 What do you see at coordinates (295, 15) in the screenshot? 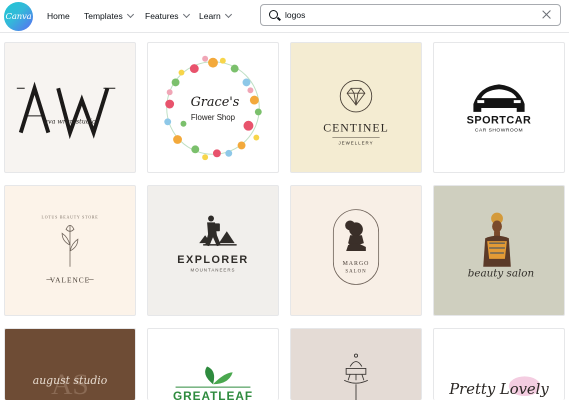
I see `search-input: logos` at bounding box center [295, 15].